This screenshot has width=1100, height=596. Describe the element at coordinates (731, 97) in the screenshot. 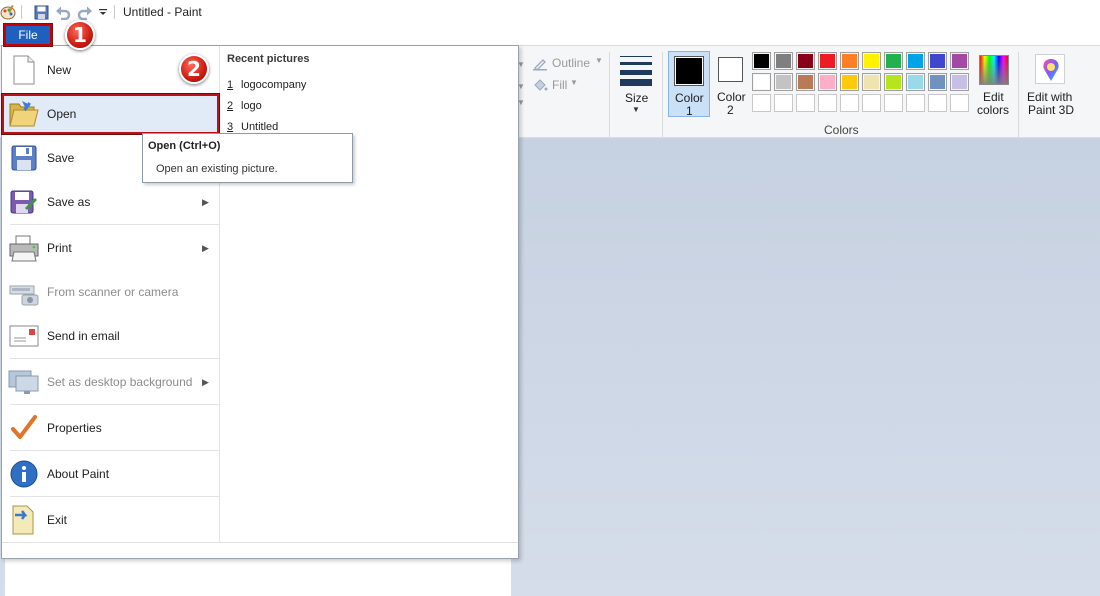

I see `color2-label: Color` at that location.